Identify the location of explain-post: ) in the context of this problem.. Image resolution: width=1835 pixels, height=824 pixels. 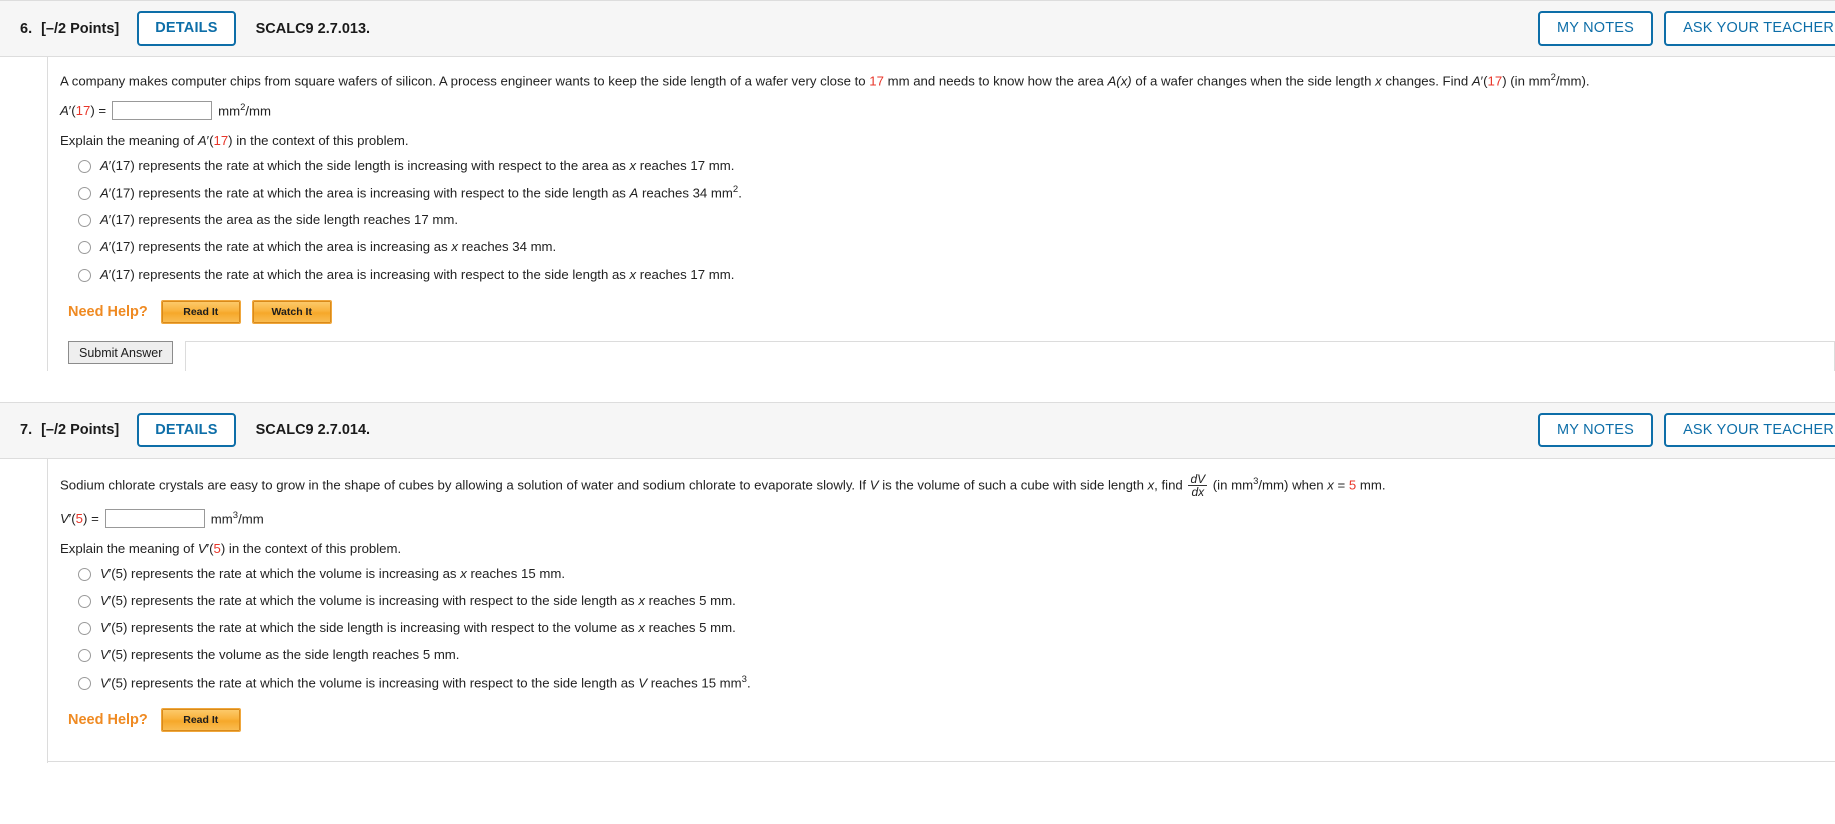
(311, 548).